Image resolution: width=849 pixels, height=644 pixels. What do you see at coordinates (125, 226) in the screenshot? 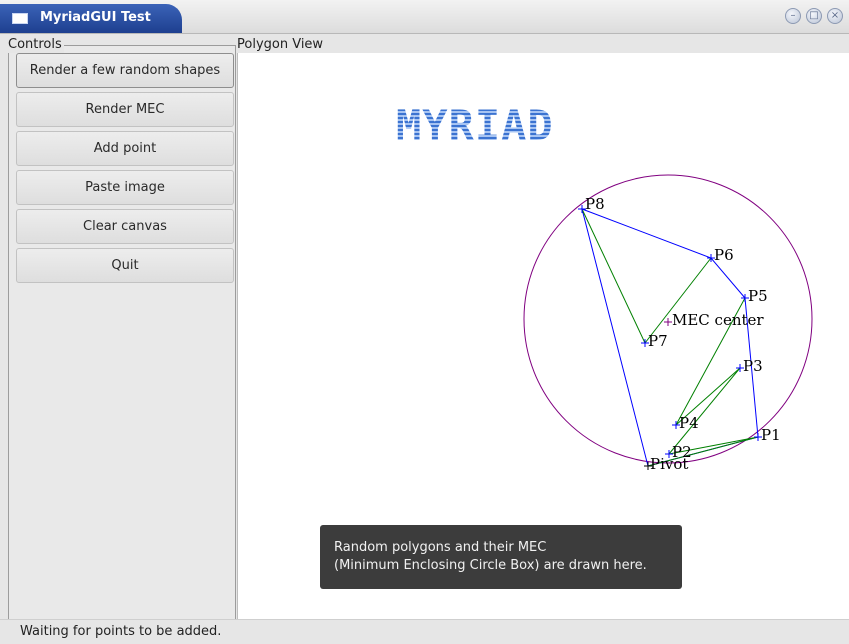
I see `clear-canvas-button: Clear canvas` at bounding box center [125, 226].